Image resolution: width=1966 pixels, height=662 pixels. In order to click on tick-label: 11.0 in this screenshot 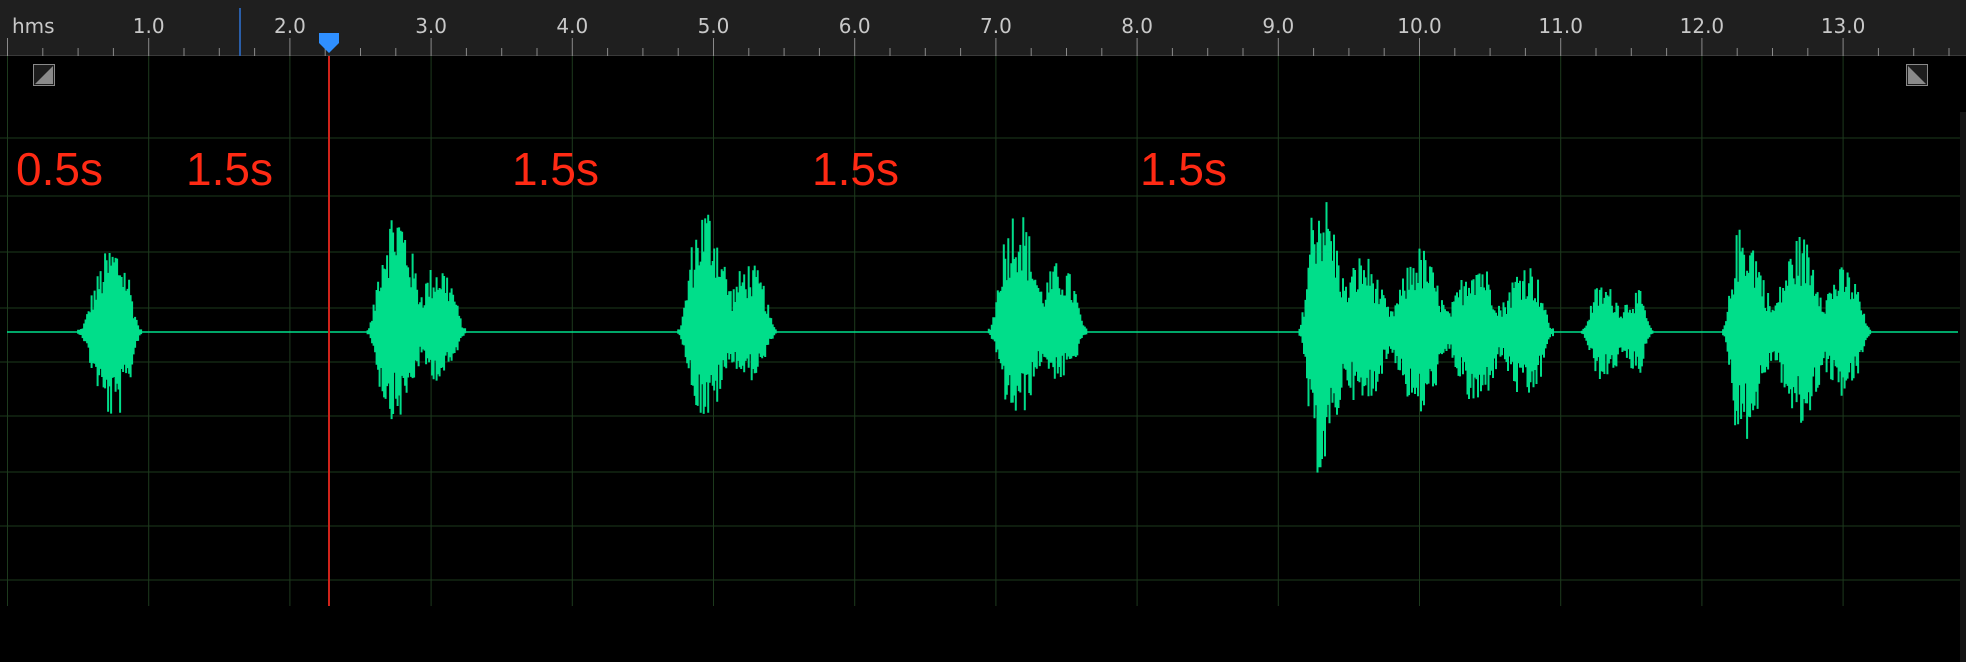, I will do `click(1560, 26)`.